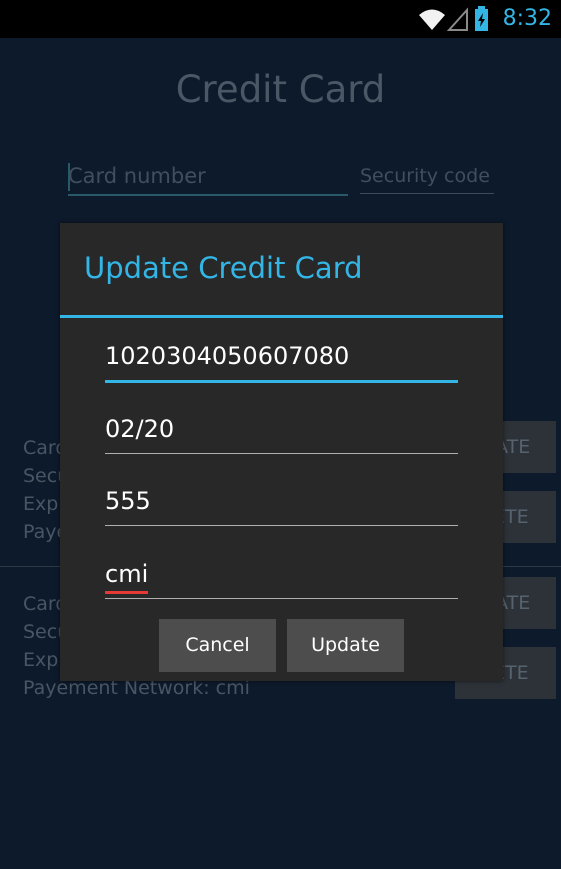 The width and height of the screenshot is (561, 869). Describe the element at coordinates (127, 574) in the screenshot. I see `payment-network-value: cmi` at that location.